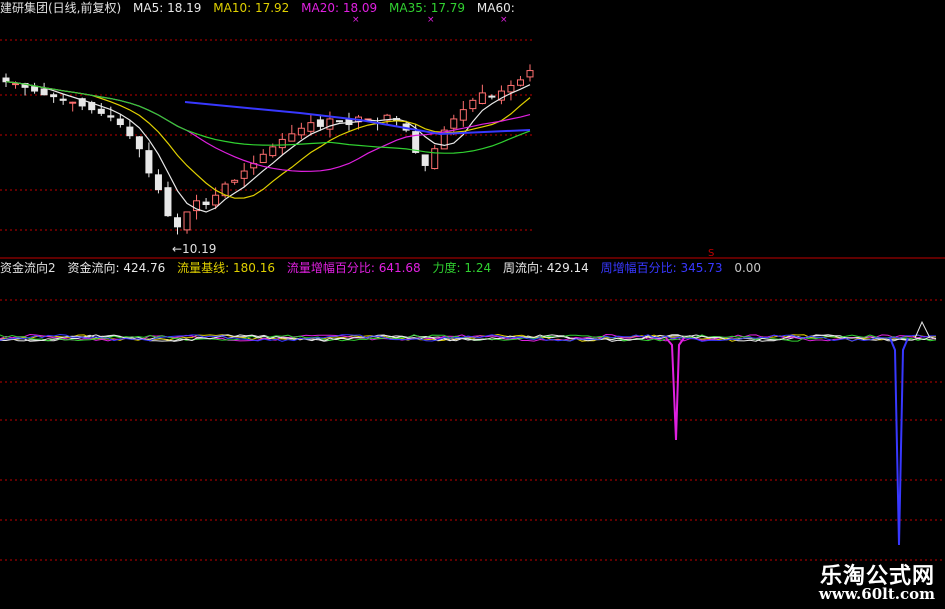 The width and height of the screenshot is (945, 609). What do you see at coordinates (28, 268) in the screenshot?
I see `indicator-name: 资金流向2` at bounding box center [28, 268].